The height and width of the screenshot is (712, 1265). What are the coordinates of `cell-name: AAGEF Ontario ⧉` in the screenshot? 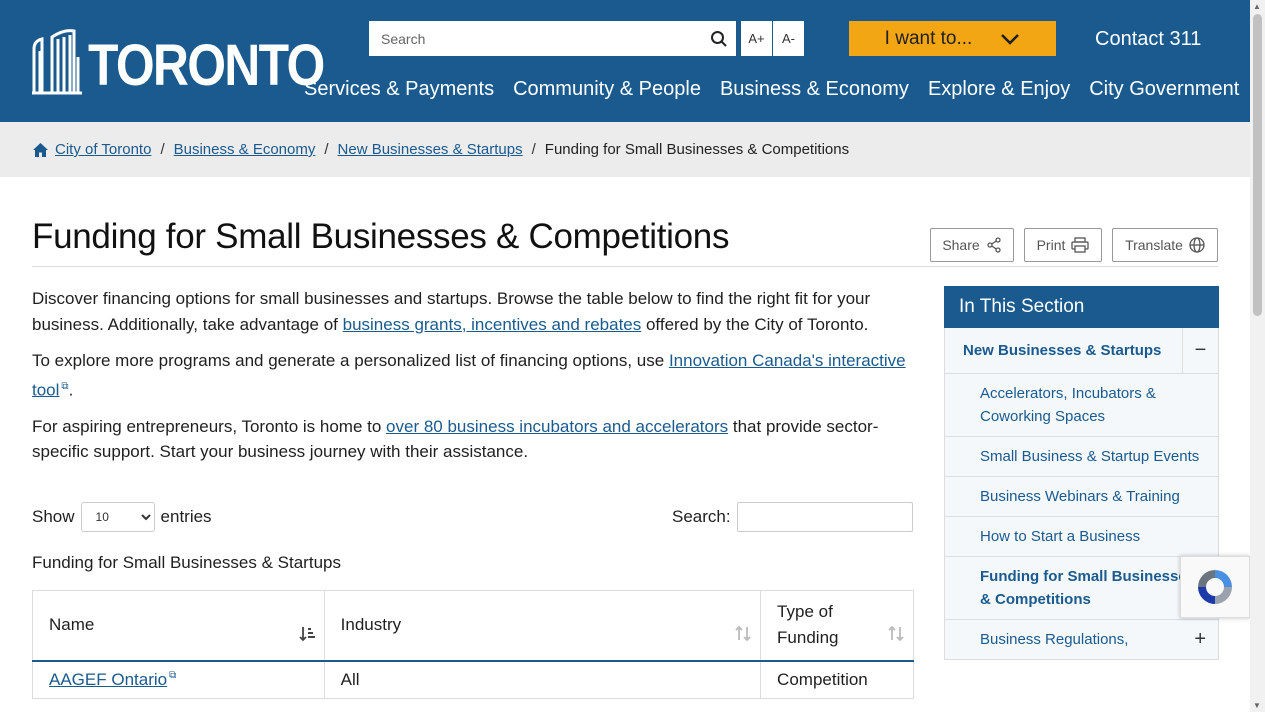 It's located at (178, 679).